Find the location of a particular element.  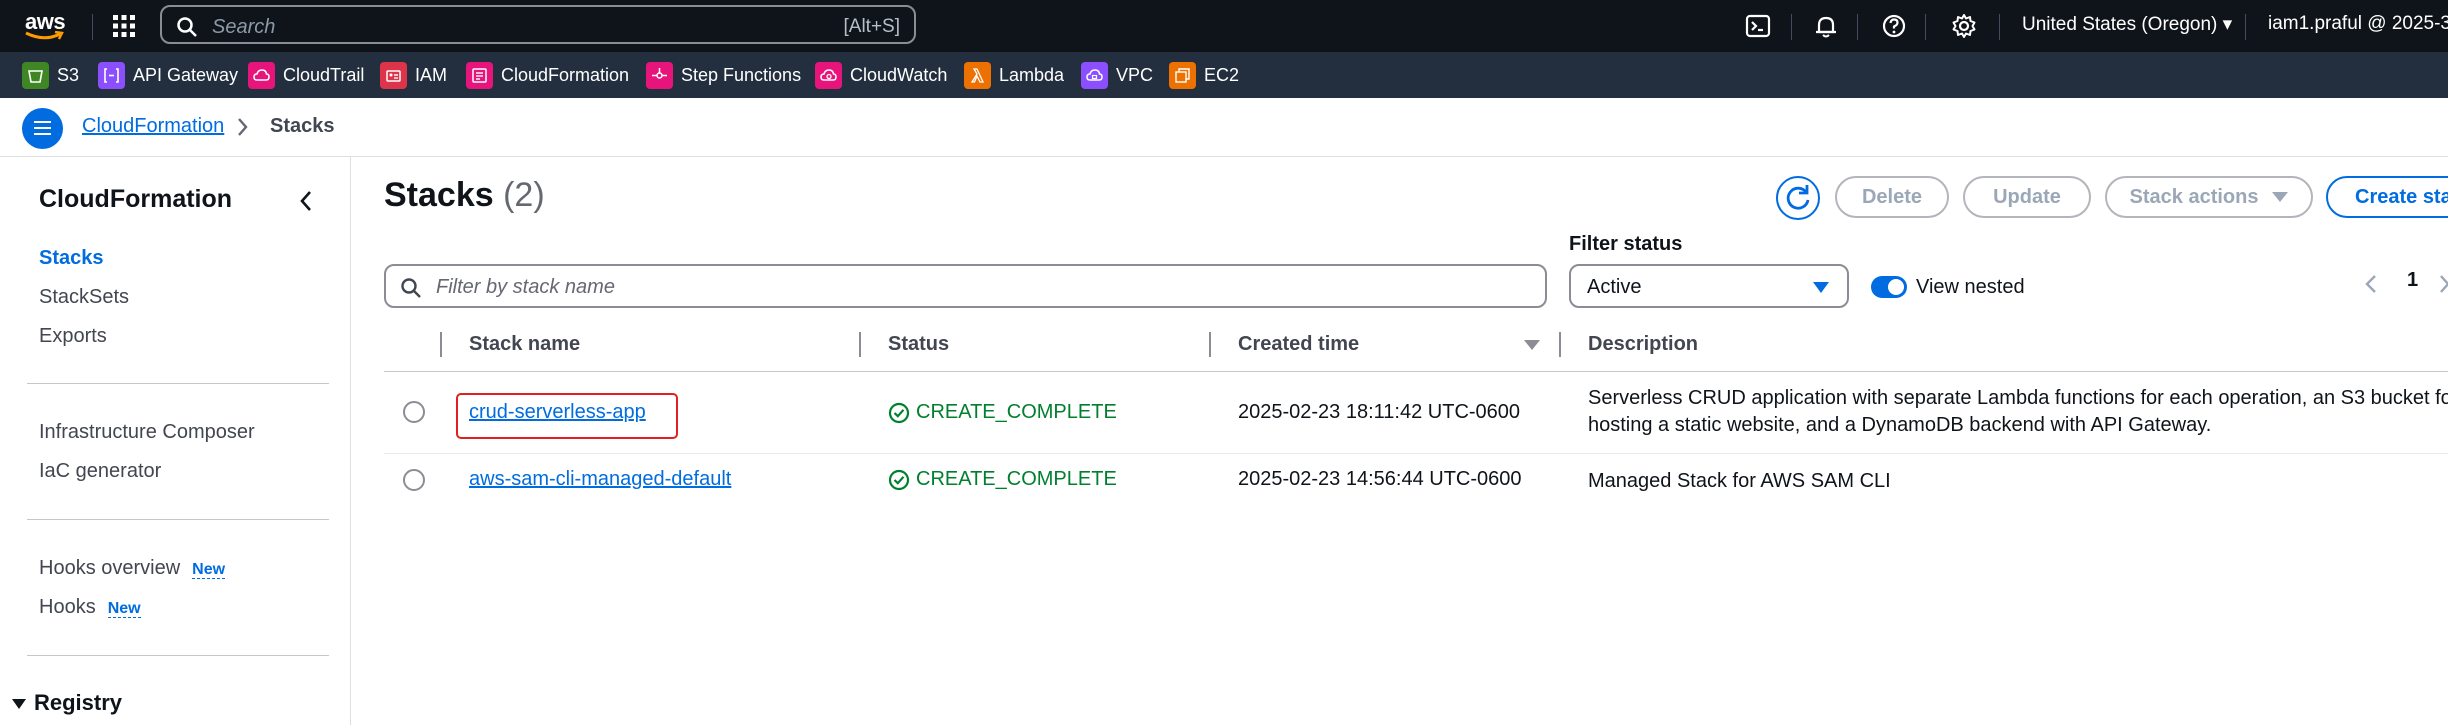

sidebar-item-iac-generator: IaC generator is located at coordinates (100, 471).